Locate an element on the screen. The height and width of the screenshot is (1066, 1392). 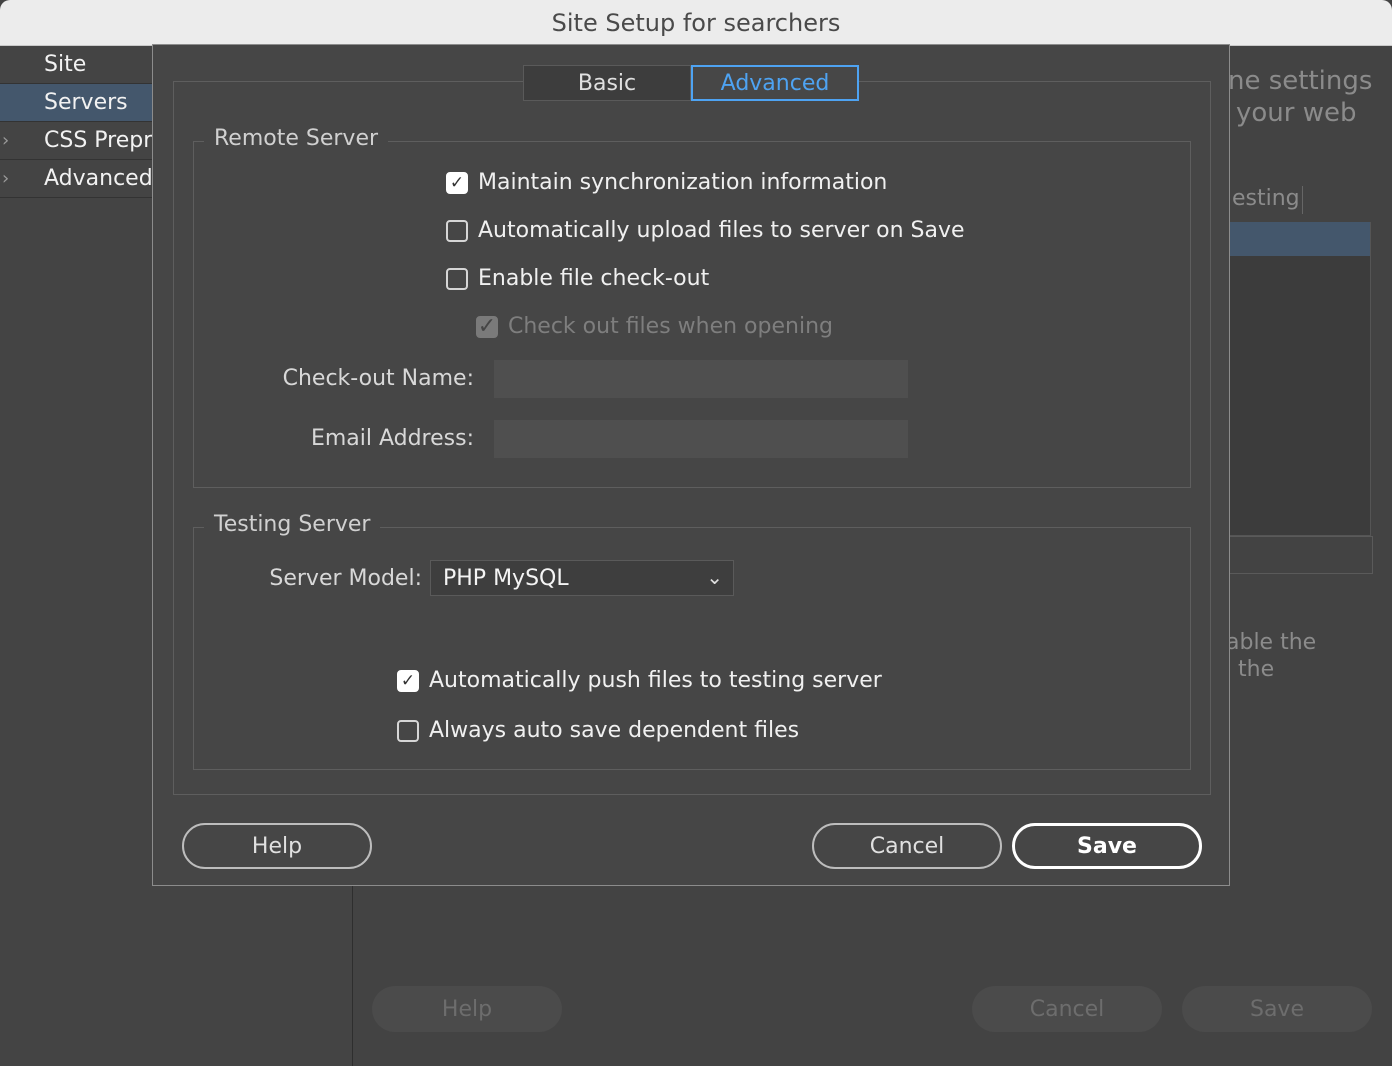
sidebar-item-label: Site is located at coordinates (65, 64).